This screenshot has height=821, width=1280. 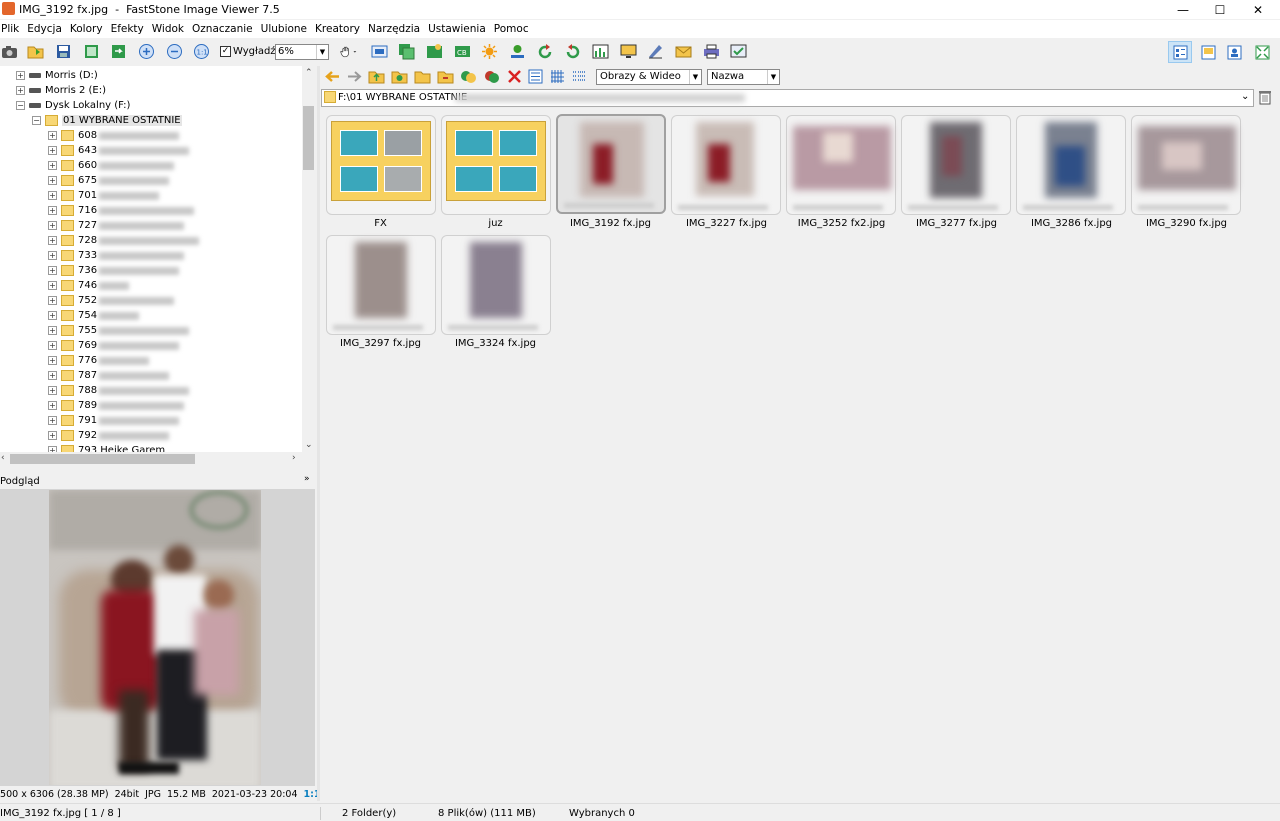 I want to click on thumbnail-folder-fx, so click(x=381, y=165).